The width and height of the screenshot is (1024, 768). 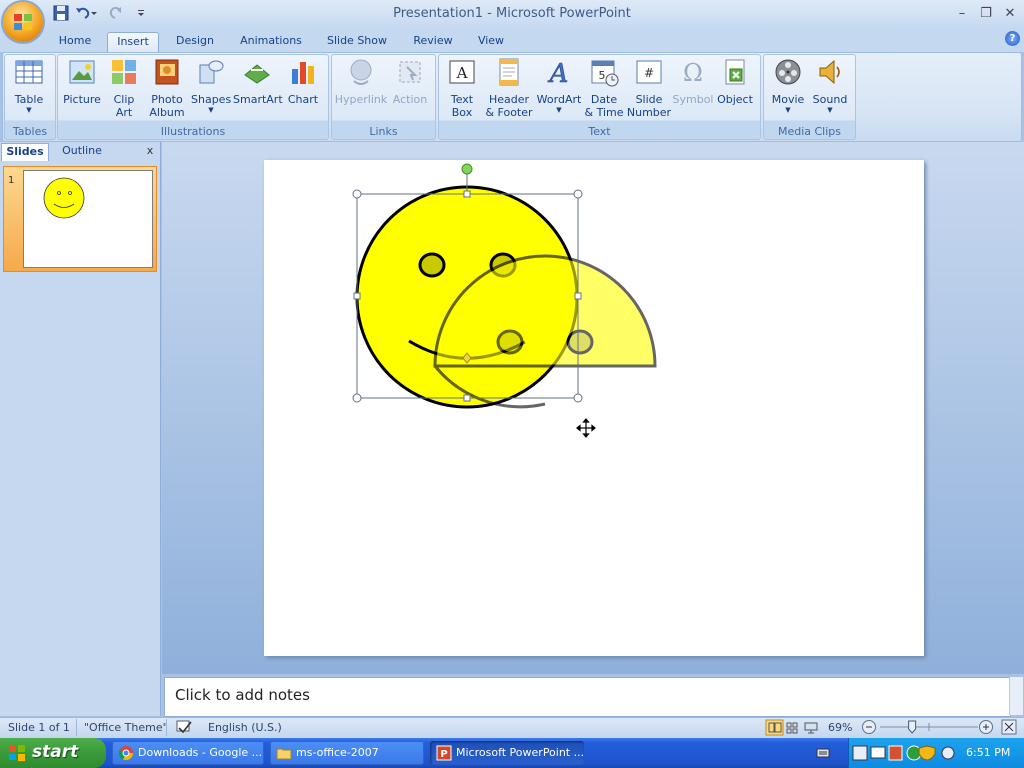 What do you see at coordinates (927, 753) in the screenshot?
I see `tray-security-shield-icon` at bounding box center [927, 753].